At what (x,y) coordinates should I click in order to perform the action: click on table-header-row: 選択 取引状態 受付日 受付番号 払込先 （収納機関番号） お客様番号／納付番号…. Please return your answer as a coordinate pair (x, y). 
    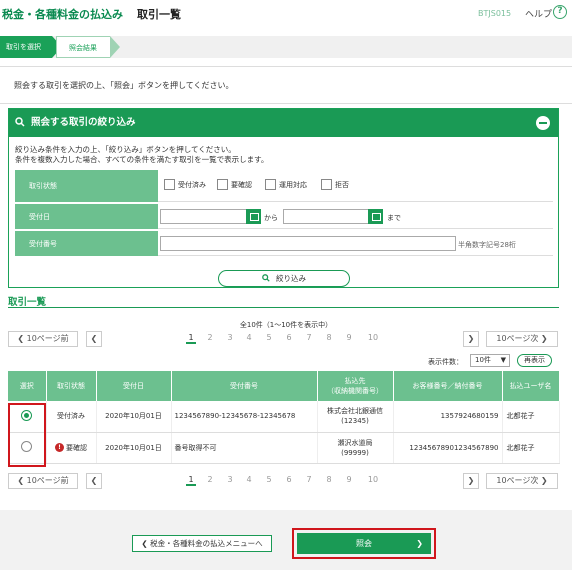
    Looking at the image, I should click on (284, 386).